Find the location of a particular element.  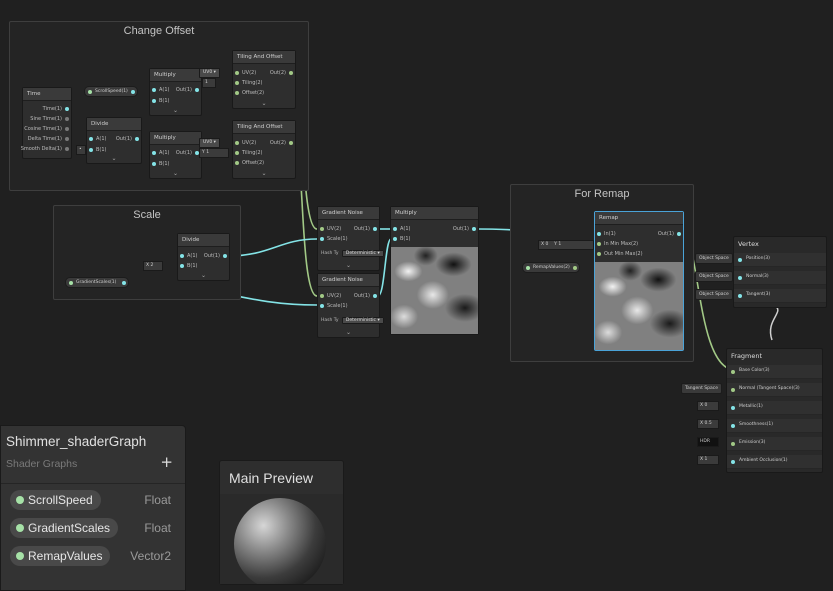

property-scroll-speed: ScrollSpeed is located at coordinates (55, 500).